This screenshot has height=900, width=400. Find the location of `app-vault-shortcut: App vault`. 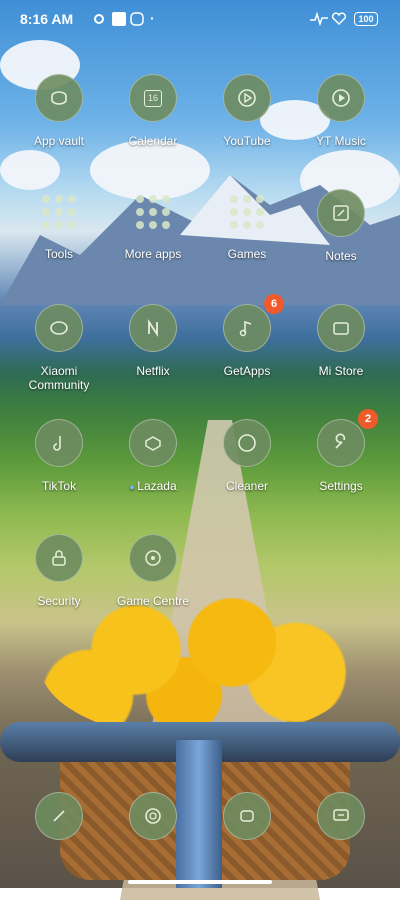

app-vault-shortcut: App vault is located at coordinates (59, 111).